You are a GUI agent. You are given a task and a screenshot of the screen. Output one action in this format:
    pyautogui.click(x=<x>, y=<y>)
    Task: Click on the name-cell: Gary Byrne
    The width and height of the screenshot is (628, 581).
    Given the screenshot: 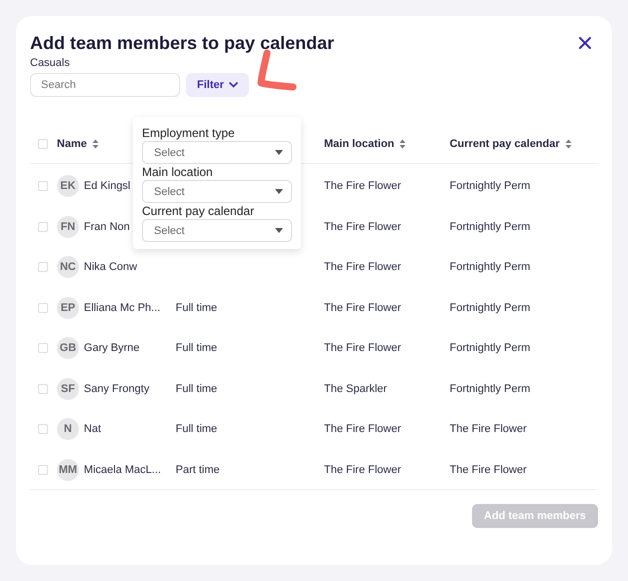 What is the action you would take?
    pyautogui.click(x=112, y=348)
    